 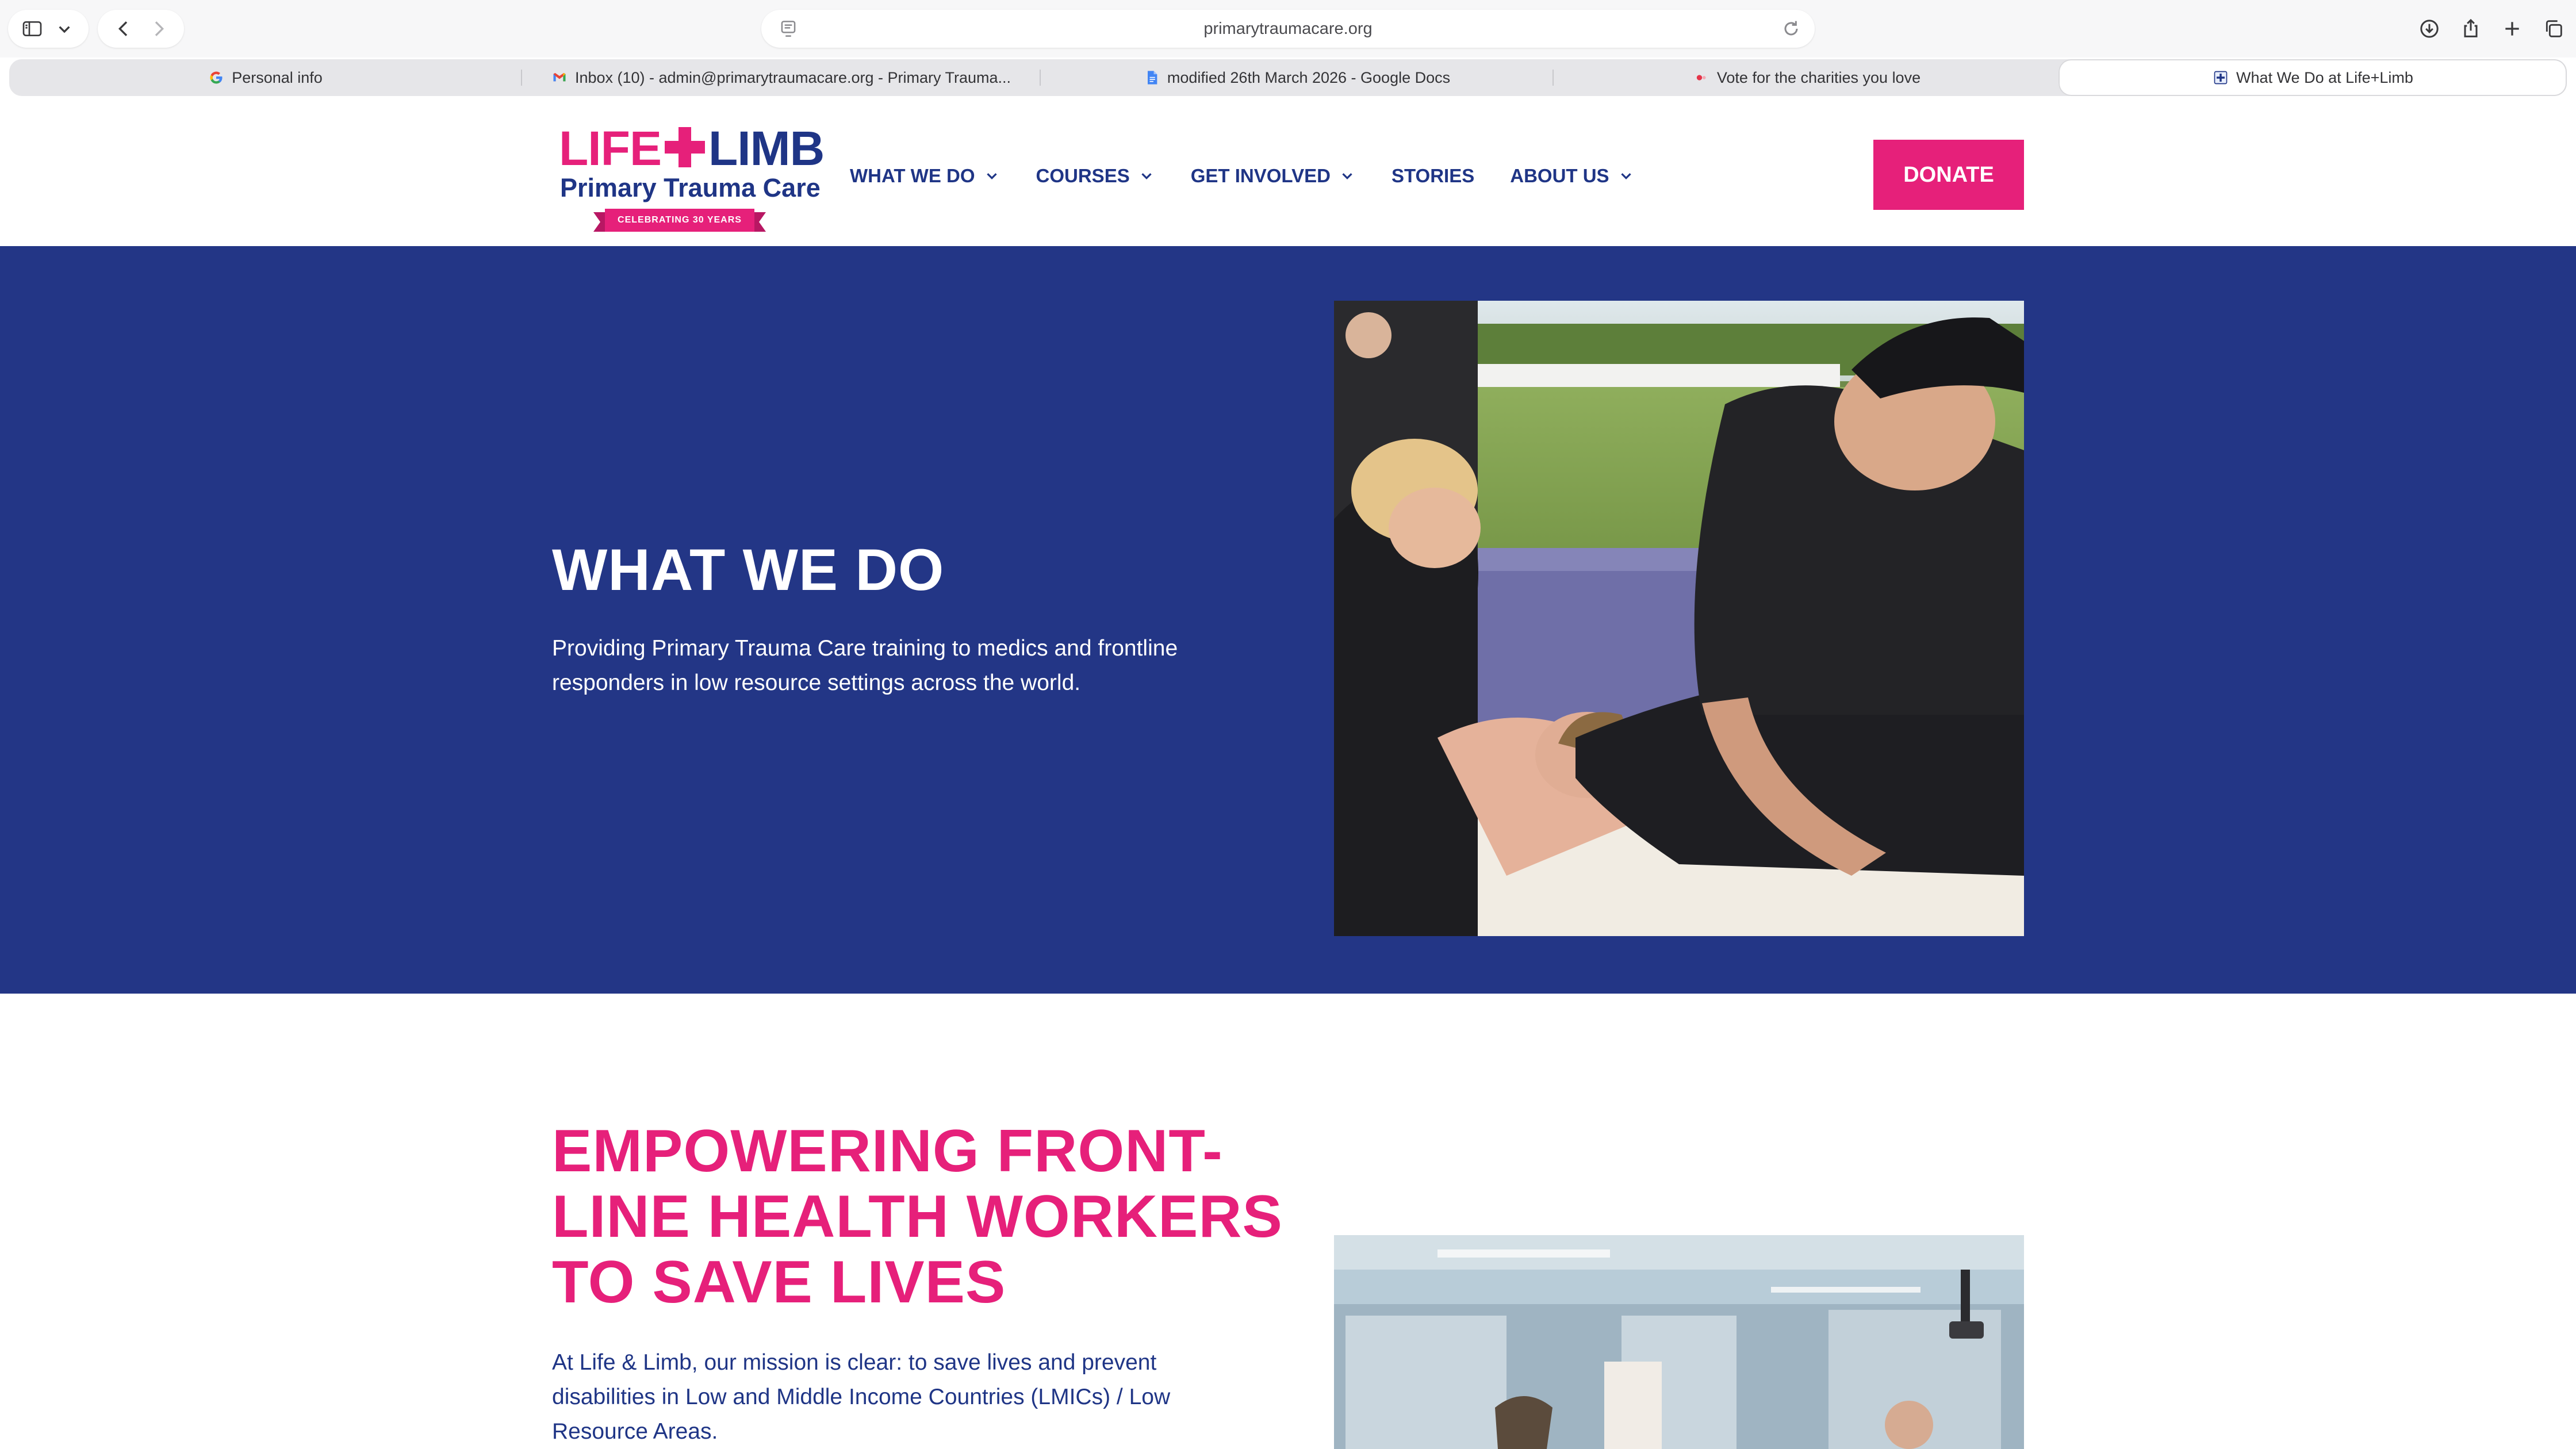 I want to click on tab-title: What We Do at Life+Limb, so click(x=2324, y=77).